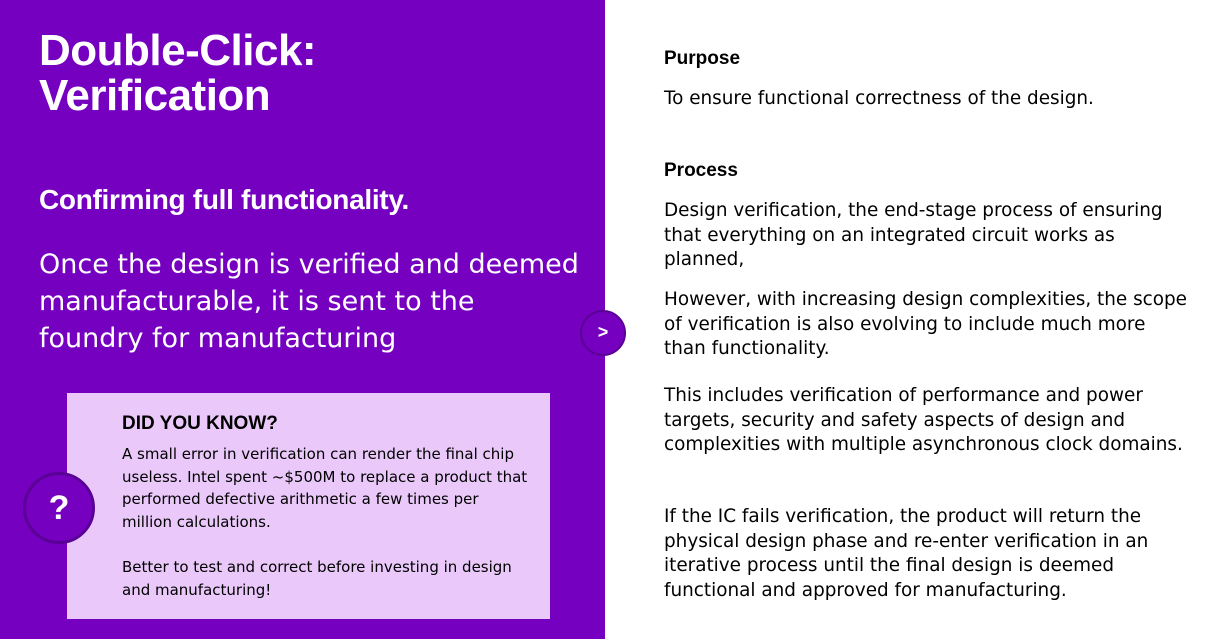  I want to click on chevron-right-icon: >, so click(603, 333).